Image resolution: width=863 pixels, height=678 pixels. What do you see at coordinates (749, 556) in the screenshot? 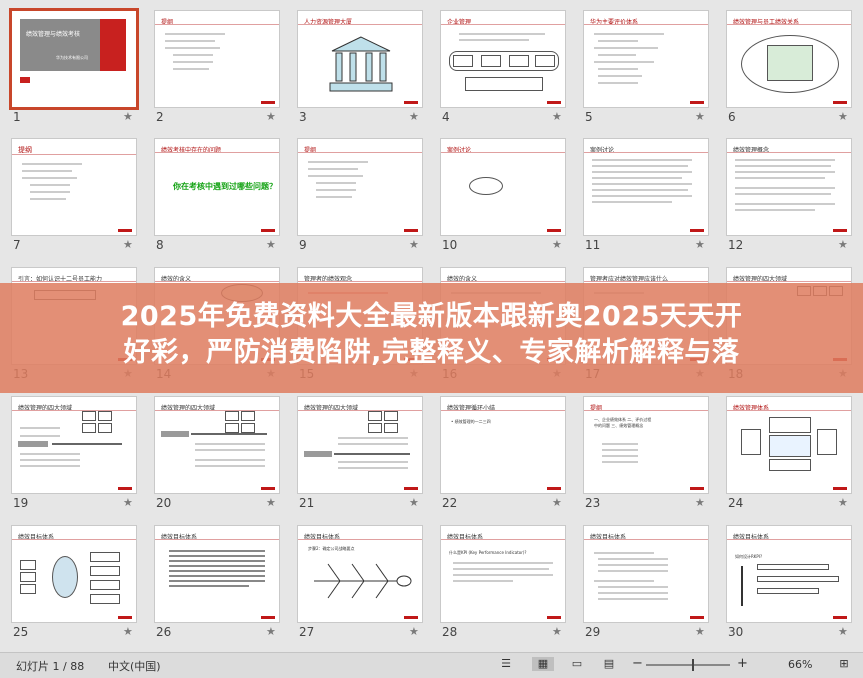
I see `slide-body: 如何设计RKPI?` at bounding box center [749, 556].